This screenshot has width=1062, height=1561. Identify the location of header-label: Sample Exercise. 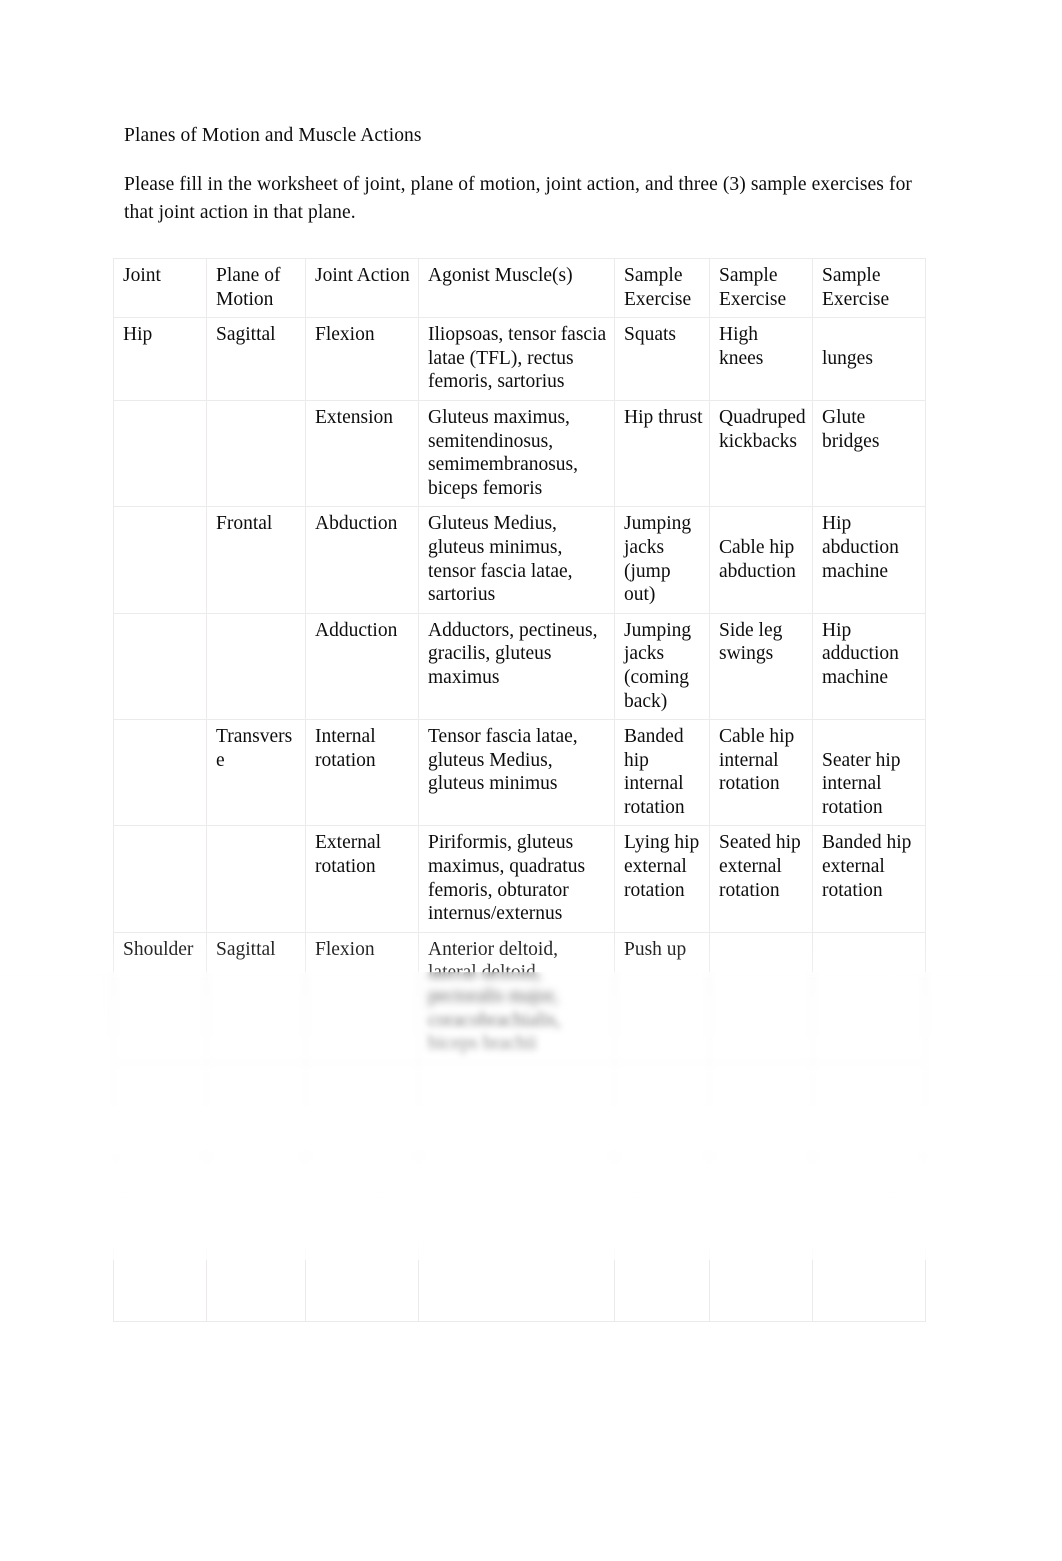
(658, 287).